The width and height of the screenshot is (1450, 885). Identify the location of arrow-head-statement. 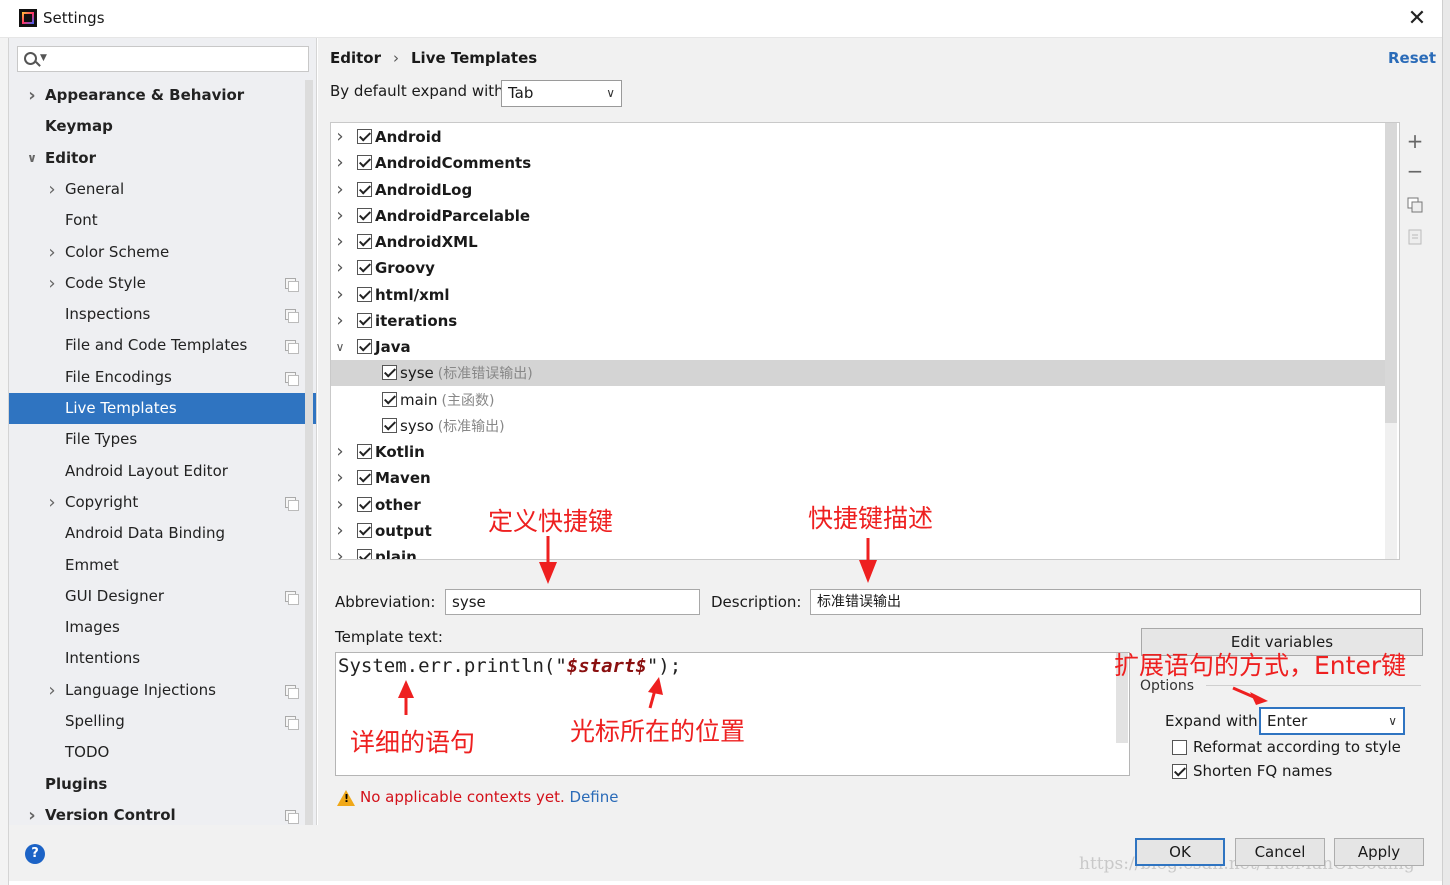
(406, 689).